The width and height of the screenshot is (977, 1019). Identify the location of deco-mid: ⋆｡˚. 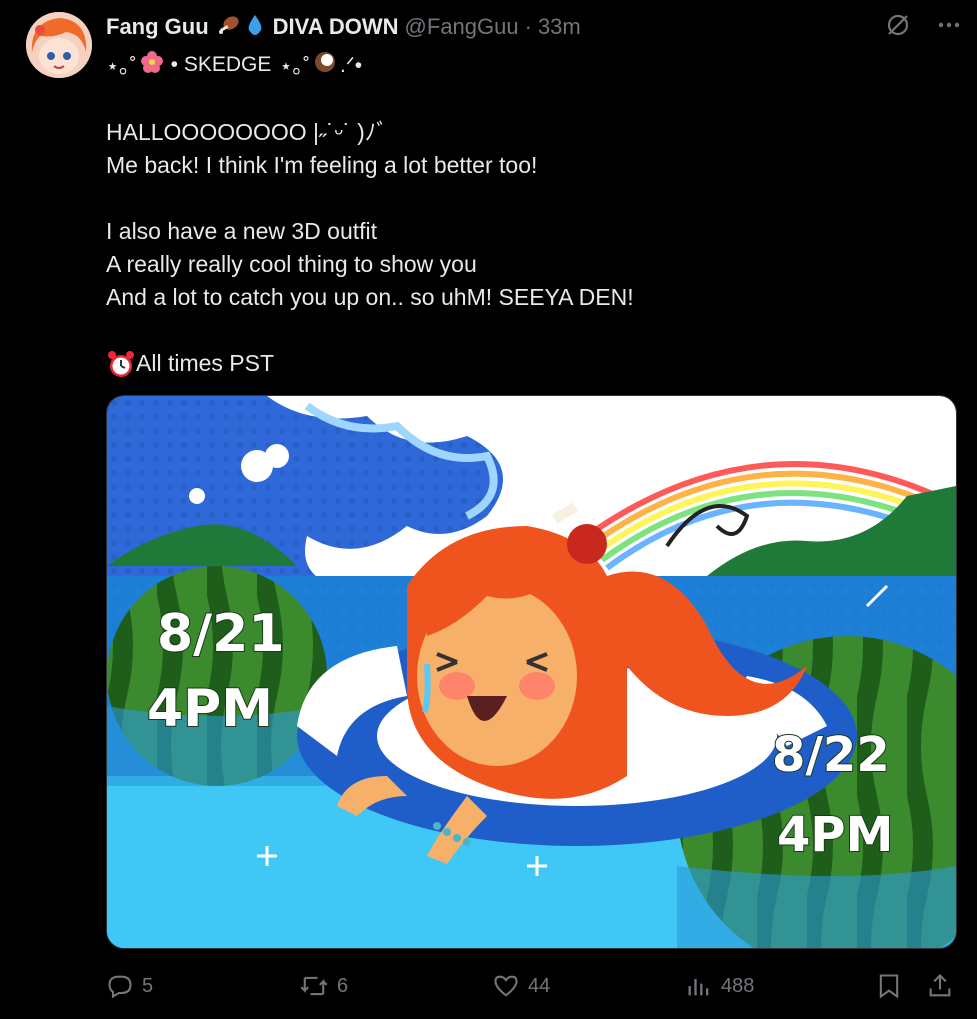
(294, 66).